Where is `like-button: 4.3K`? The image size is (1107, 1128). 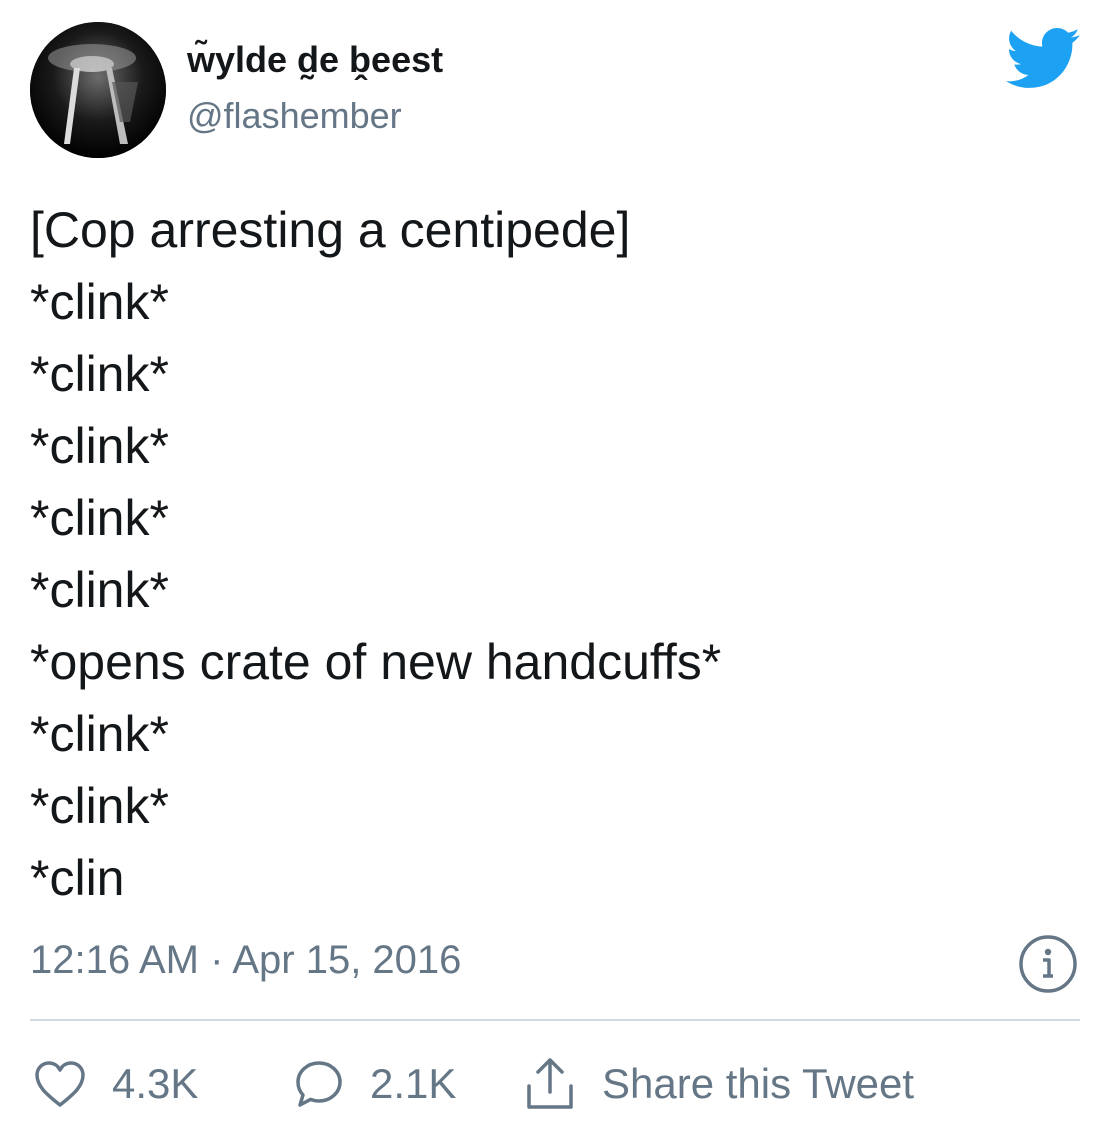
like-button: 4.3K is located at coordinates (116, 1084).